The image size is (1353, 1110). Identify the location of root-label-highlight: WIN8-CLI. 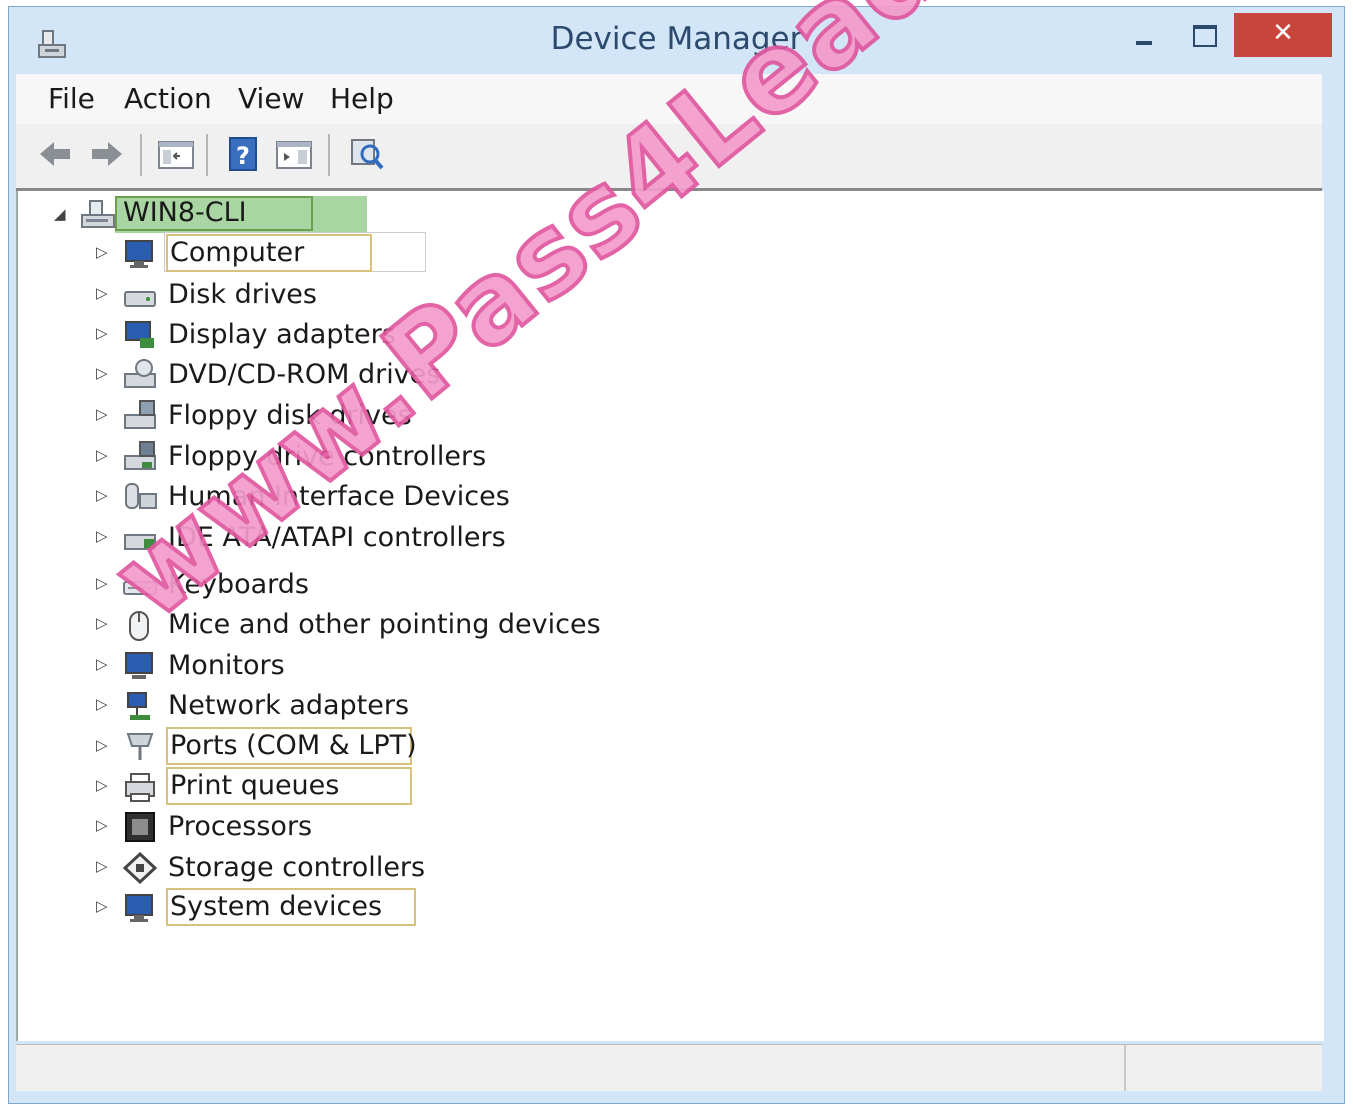
(241, 214).